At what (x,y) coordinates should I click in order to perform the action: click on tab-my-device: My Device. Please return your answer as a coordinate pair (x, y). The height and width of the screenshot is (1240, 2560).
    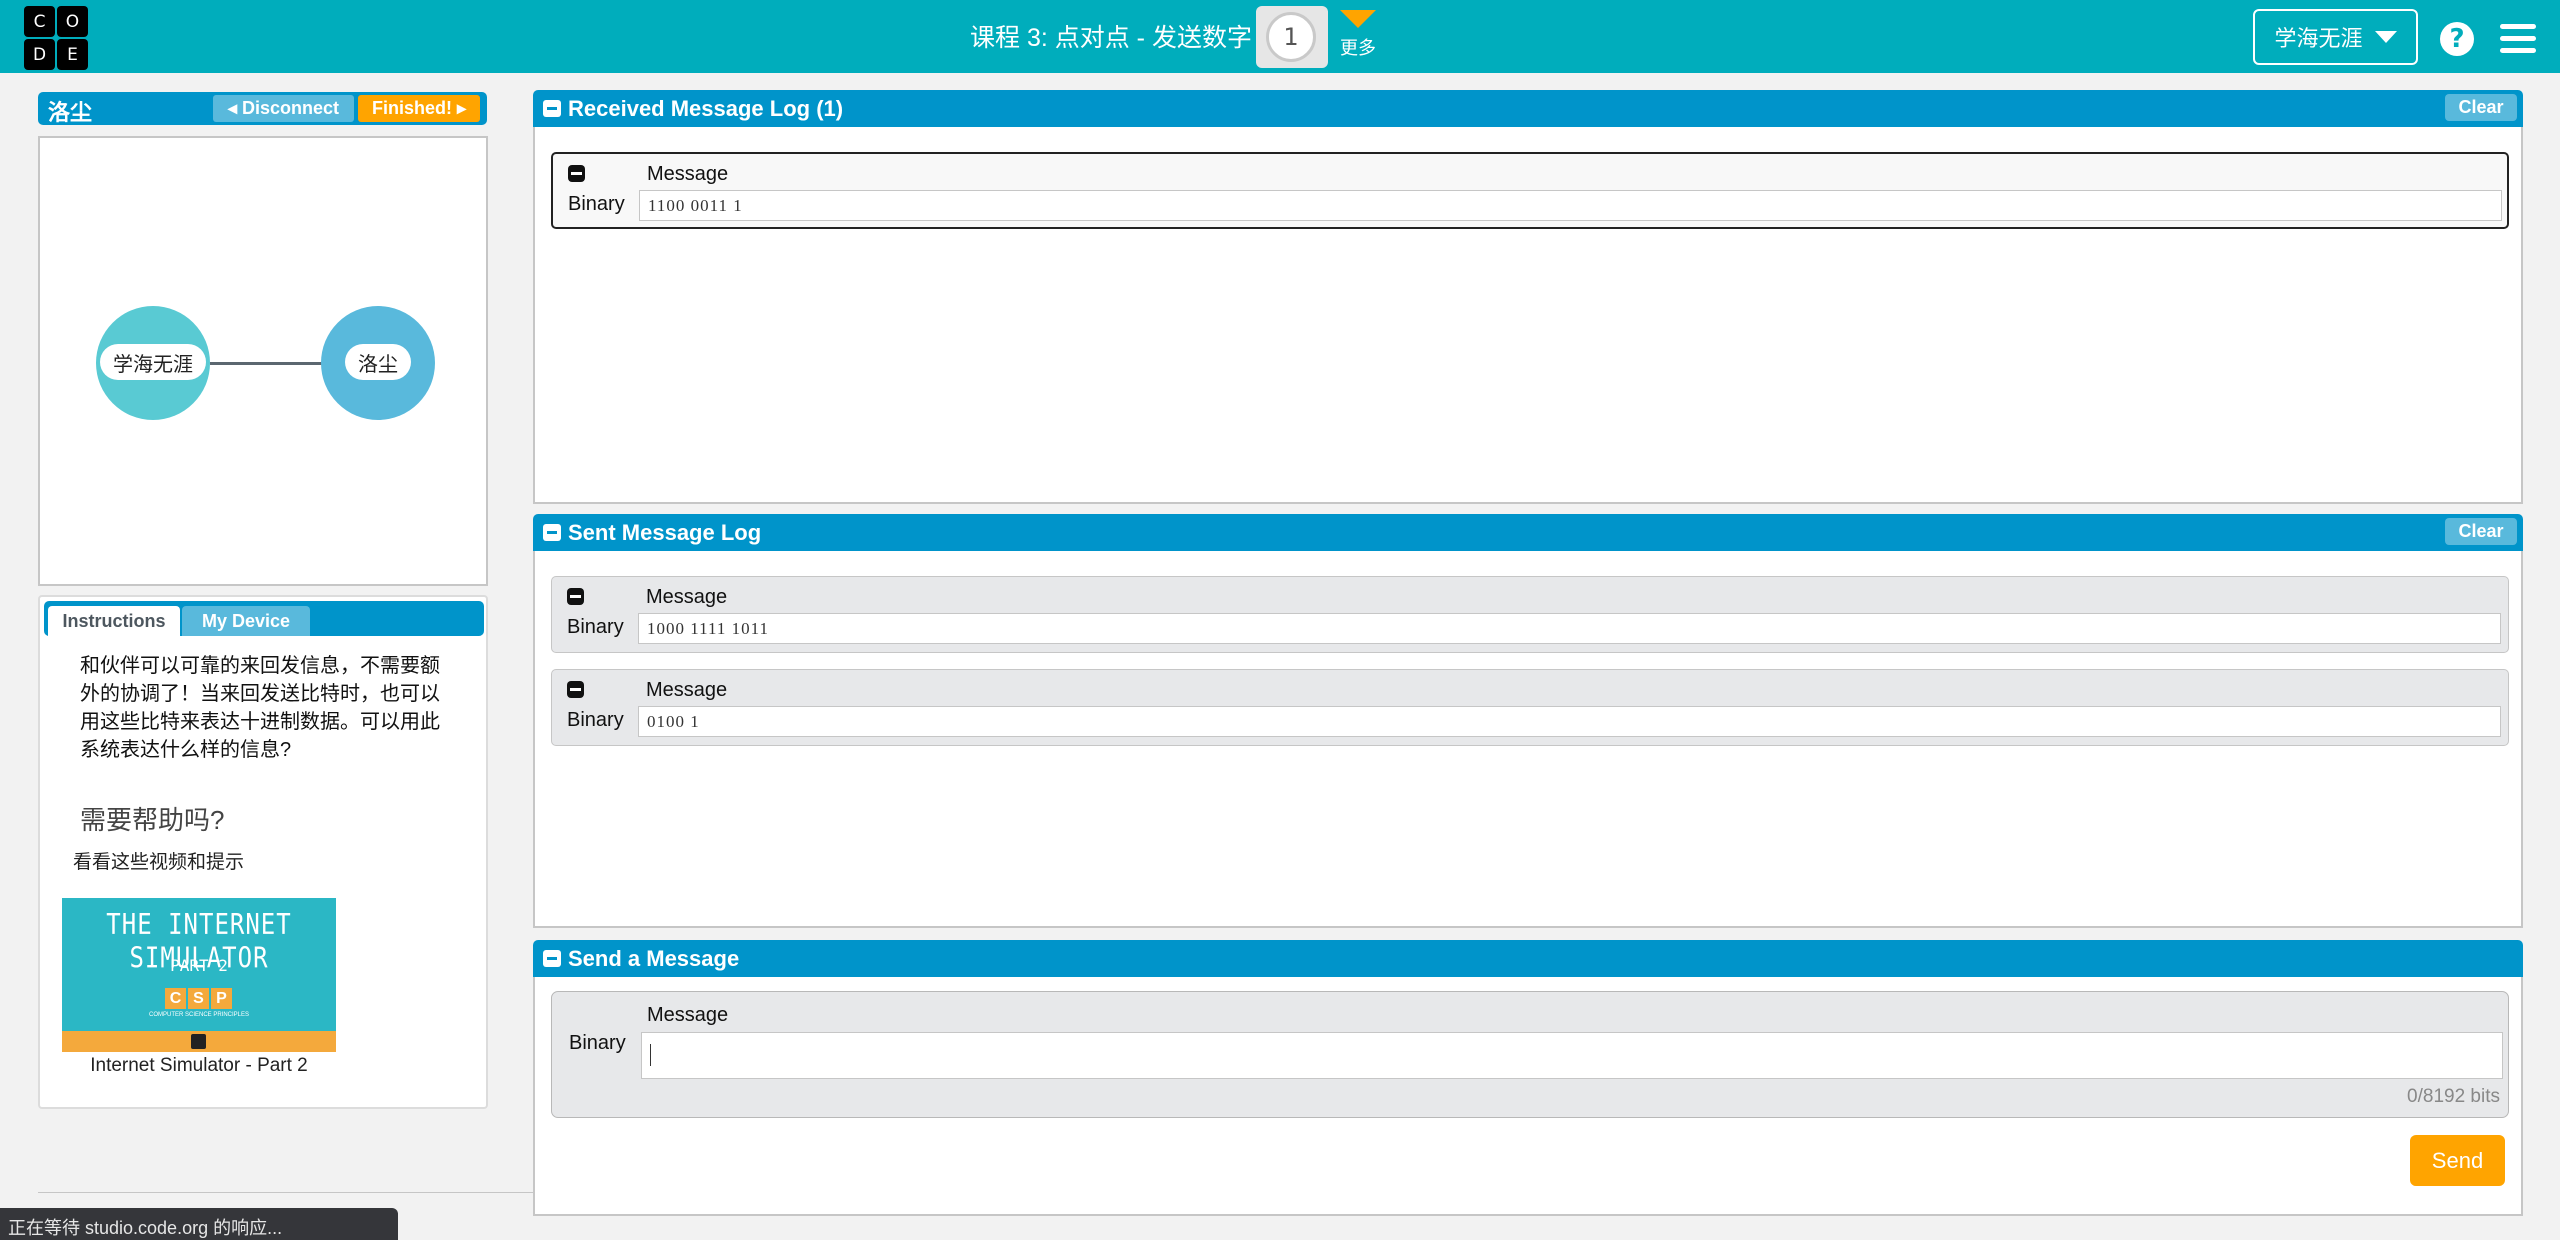
    Looking at the image, I should click on (246, 621).